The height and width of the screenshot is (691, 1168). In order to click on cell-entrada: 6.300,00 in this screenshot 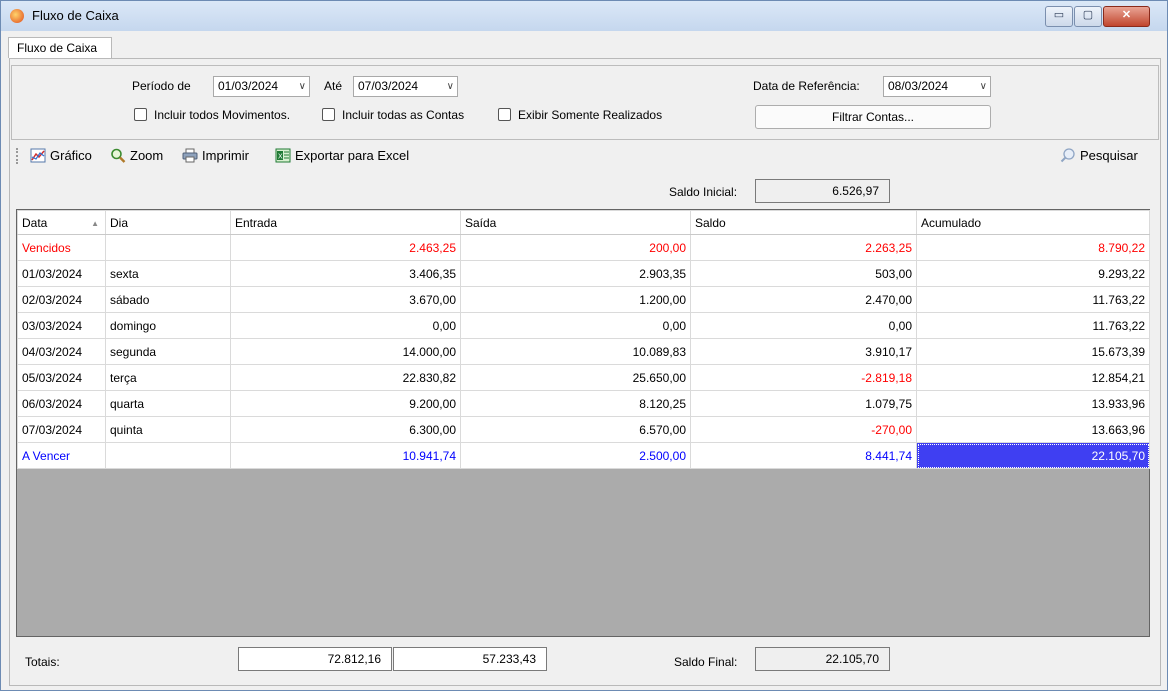, I will do `click(345, 429)`.